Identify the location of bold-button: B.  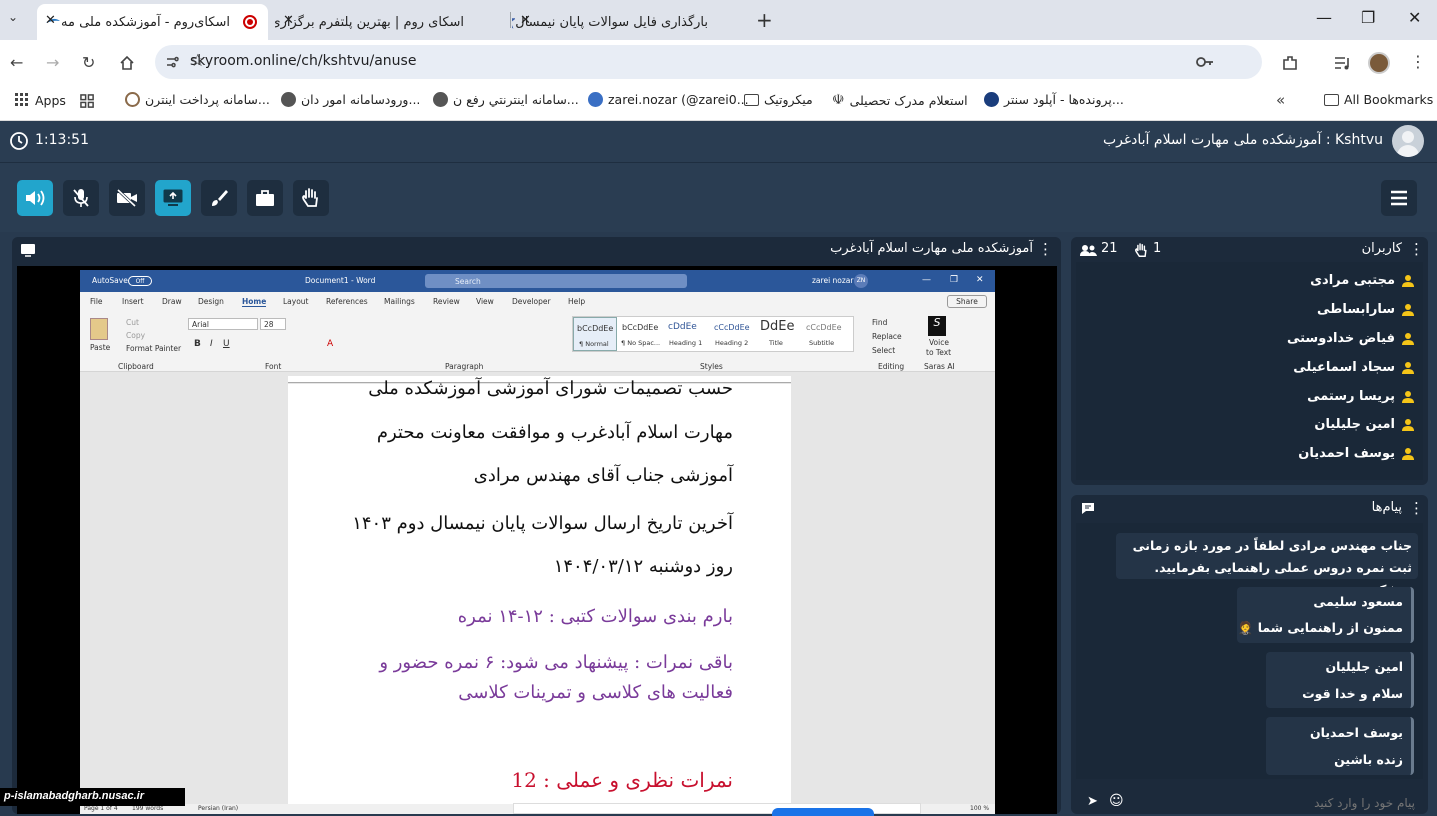
(197, 344).